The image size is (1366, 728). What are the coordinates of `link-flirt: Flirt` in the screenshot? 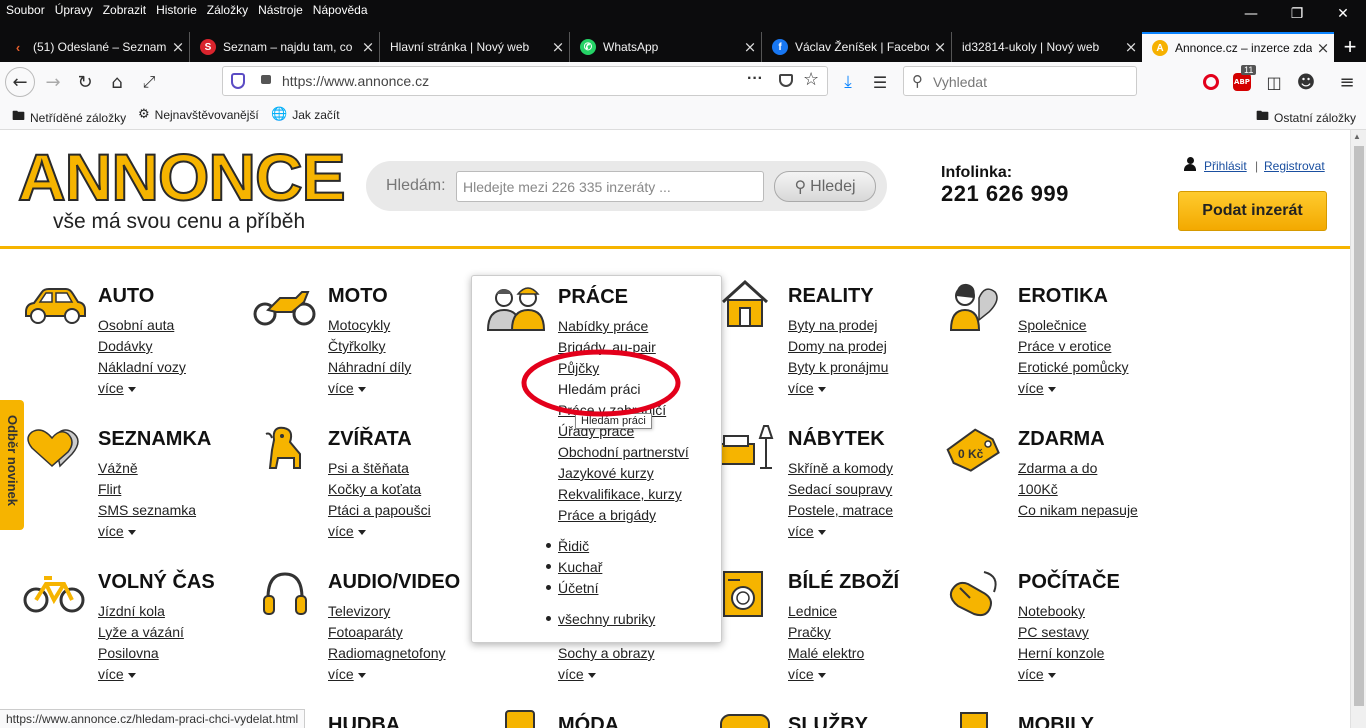 It's located at (109, 489).